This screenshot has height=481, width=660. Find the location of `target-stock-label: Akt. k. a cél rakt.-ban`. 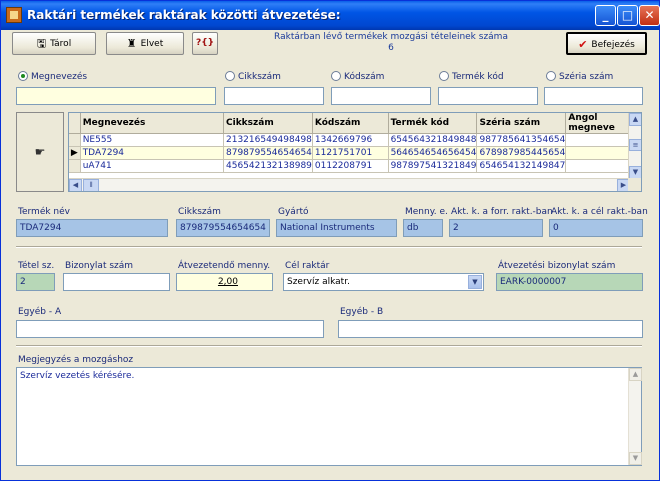

target-stock-label: Akt. k. a cél rakt.-ban is located at coordinates (599, 212).